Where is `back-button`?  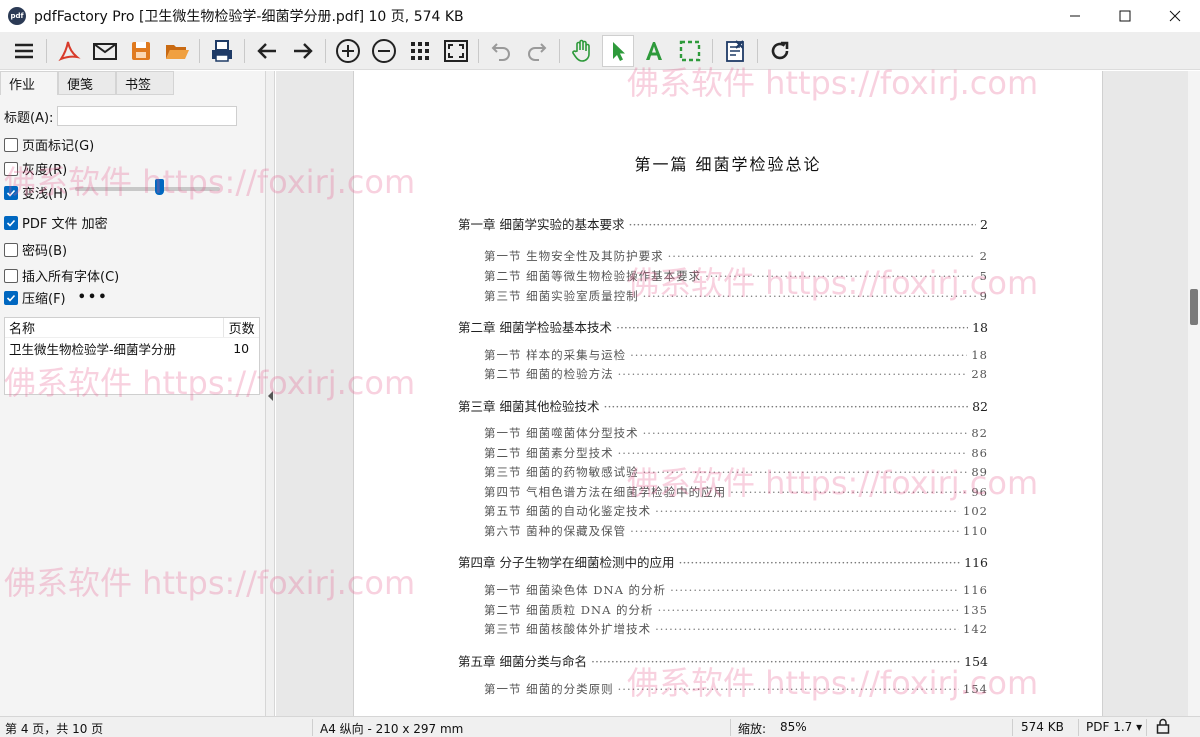 back-button is located at coordinates (267, 51).